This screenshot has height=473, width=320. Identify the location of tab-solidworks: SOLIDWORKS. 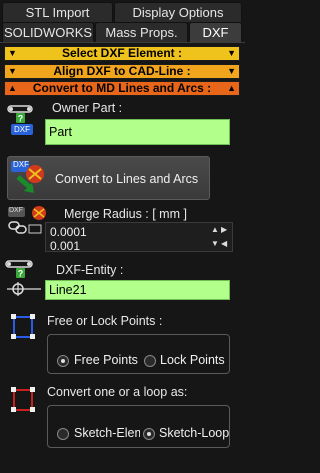
(48, 32).